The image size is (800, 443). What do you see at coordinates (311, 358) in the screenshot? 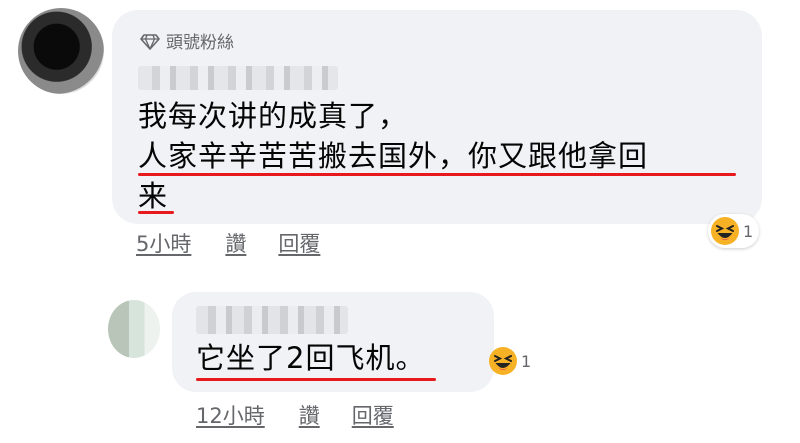
I see `comment-text-line: 它坐了2回飞机。` at bounding box center [311, 358].